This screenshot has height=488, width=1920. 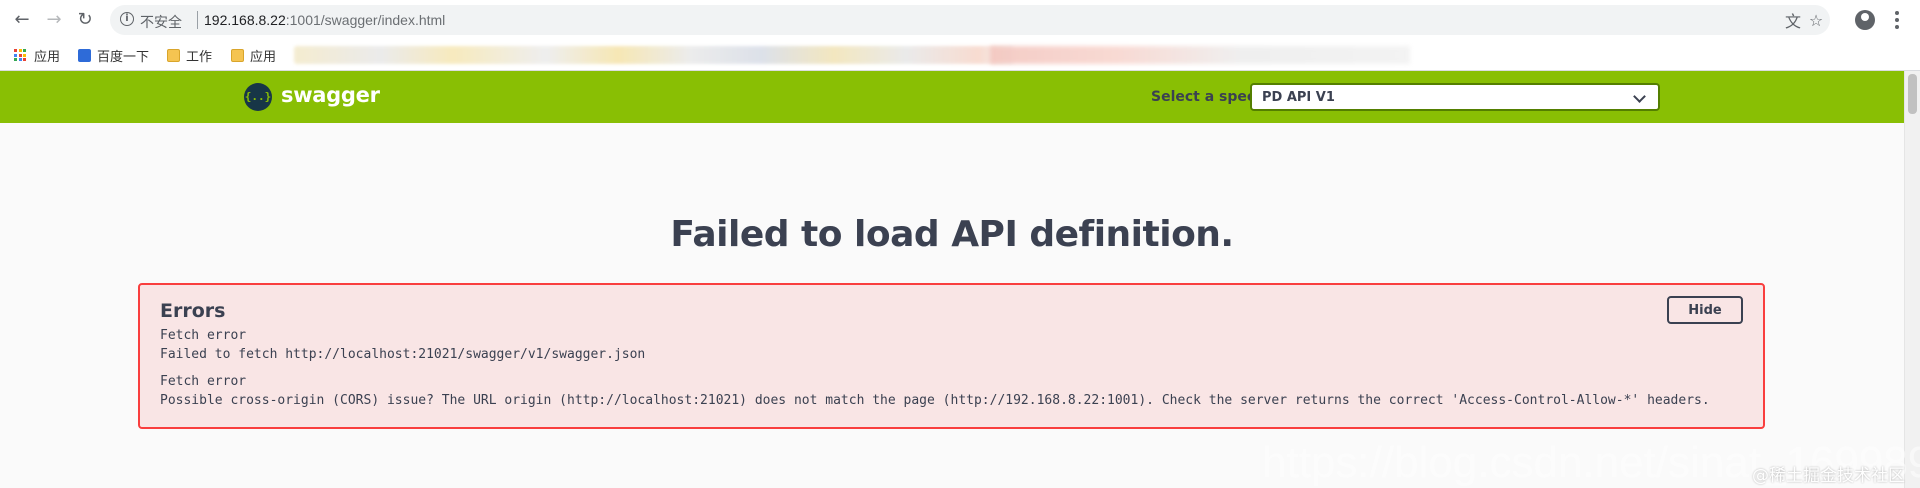 I want to click on back-arrow-icon: ←, so click(x=22, y=20).